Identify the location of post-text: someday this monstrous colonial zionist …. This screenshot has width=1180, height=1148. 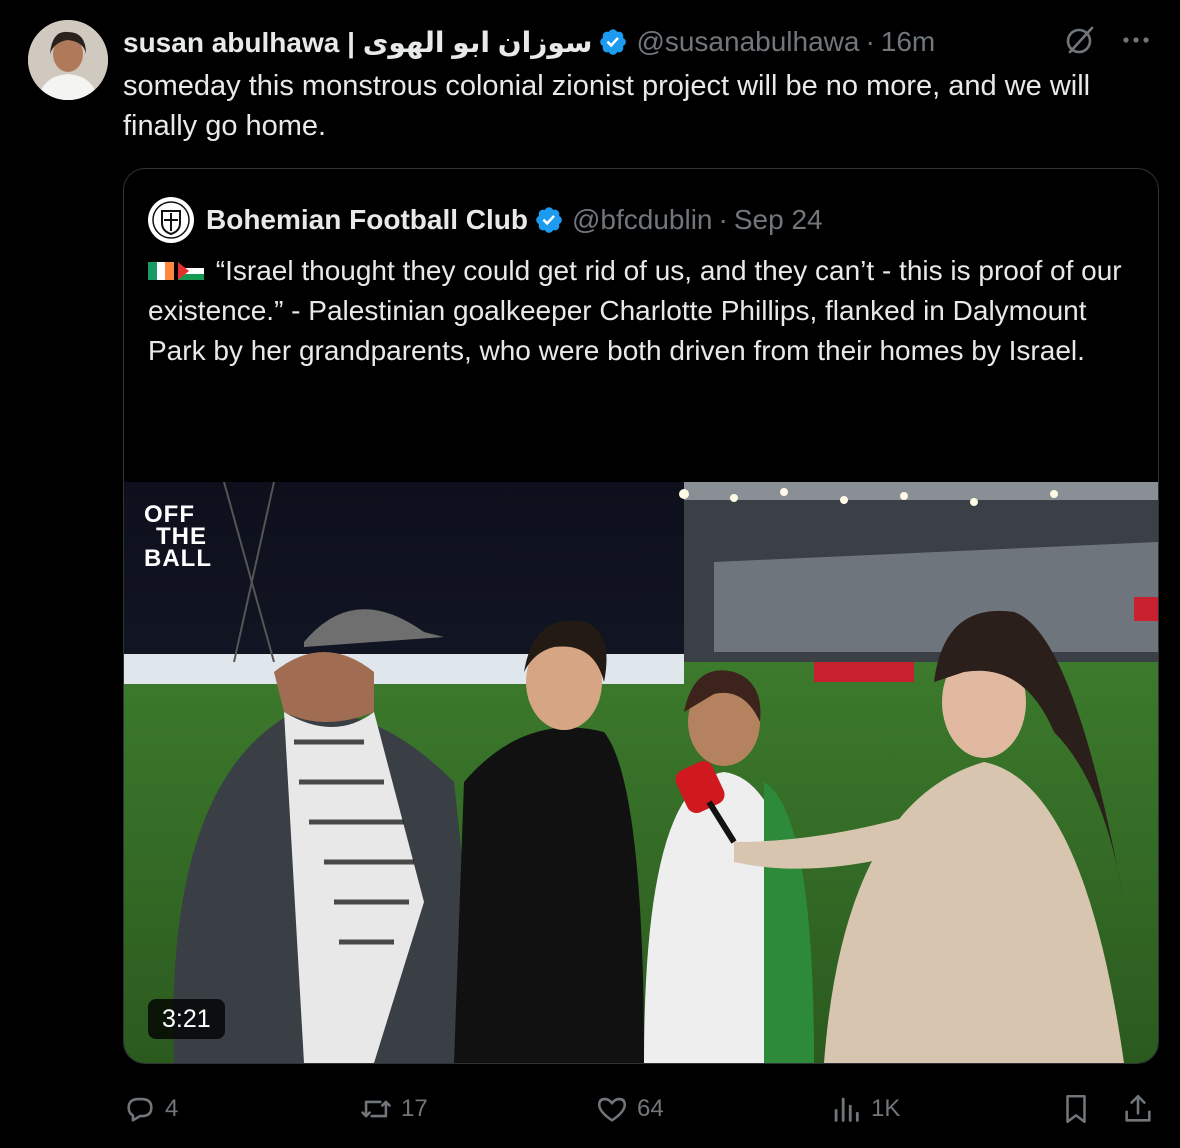
(607, 106).